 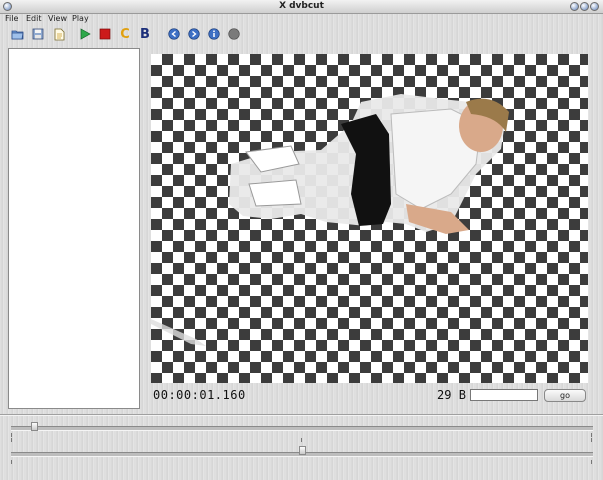 I want to click on frame-info: 29 B, so click(x=451, y=395).